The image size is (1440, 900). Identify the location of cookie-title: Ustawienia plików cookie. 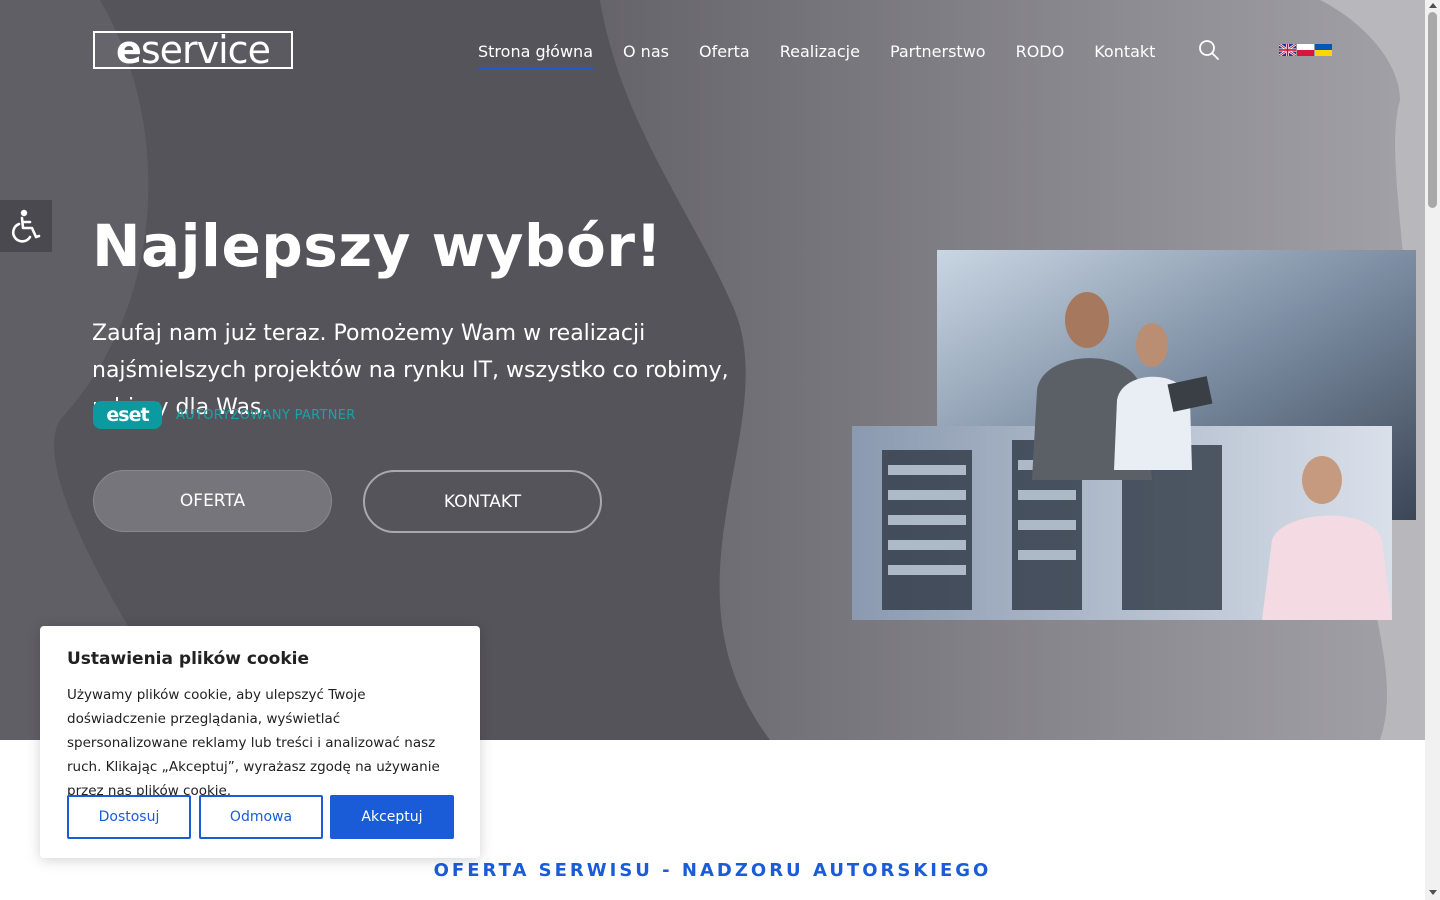
(188, 659).